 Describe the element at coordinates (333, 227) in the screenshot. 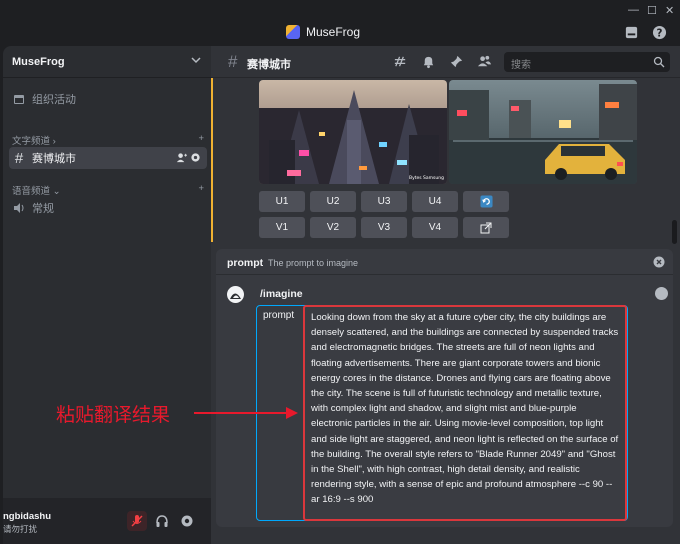

I see `variation-button-2: V2` at that location.